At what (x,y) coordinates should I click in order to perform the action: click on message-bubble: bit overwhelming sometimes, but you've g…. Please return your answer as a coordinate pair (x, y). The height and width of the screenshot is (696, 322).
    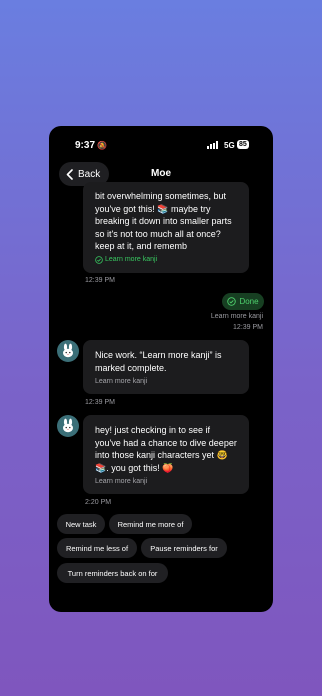
    Looking at the image, I should click on (166, 227).